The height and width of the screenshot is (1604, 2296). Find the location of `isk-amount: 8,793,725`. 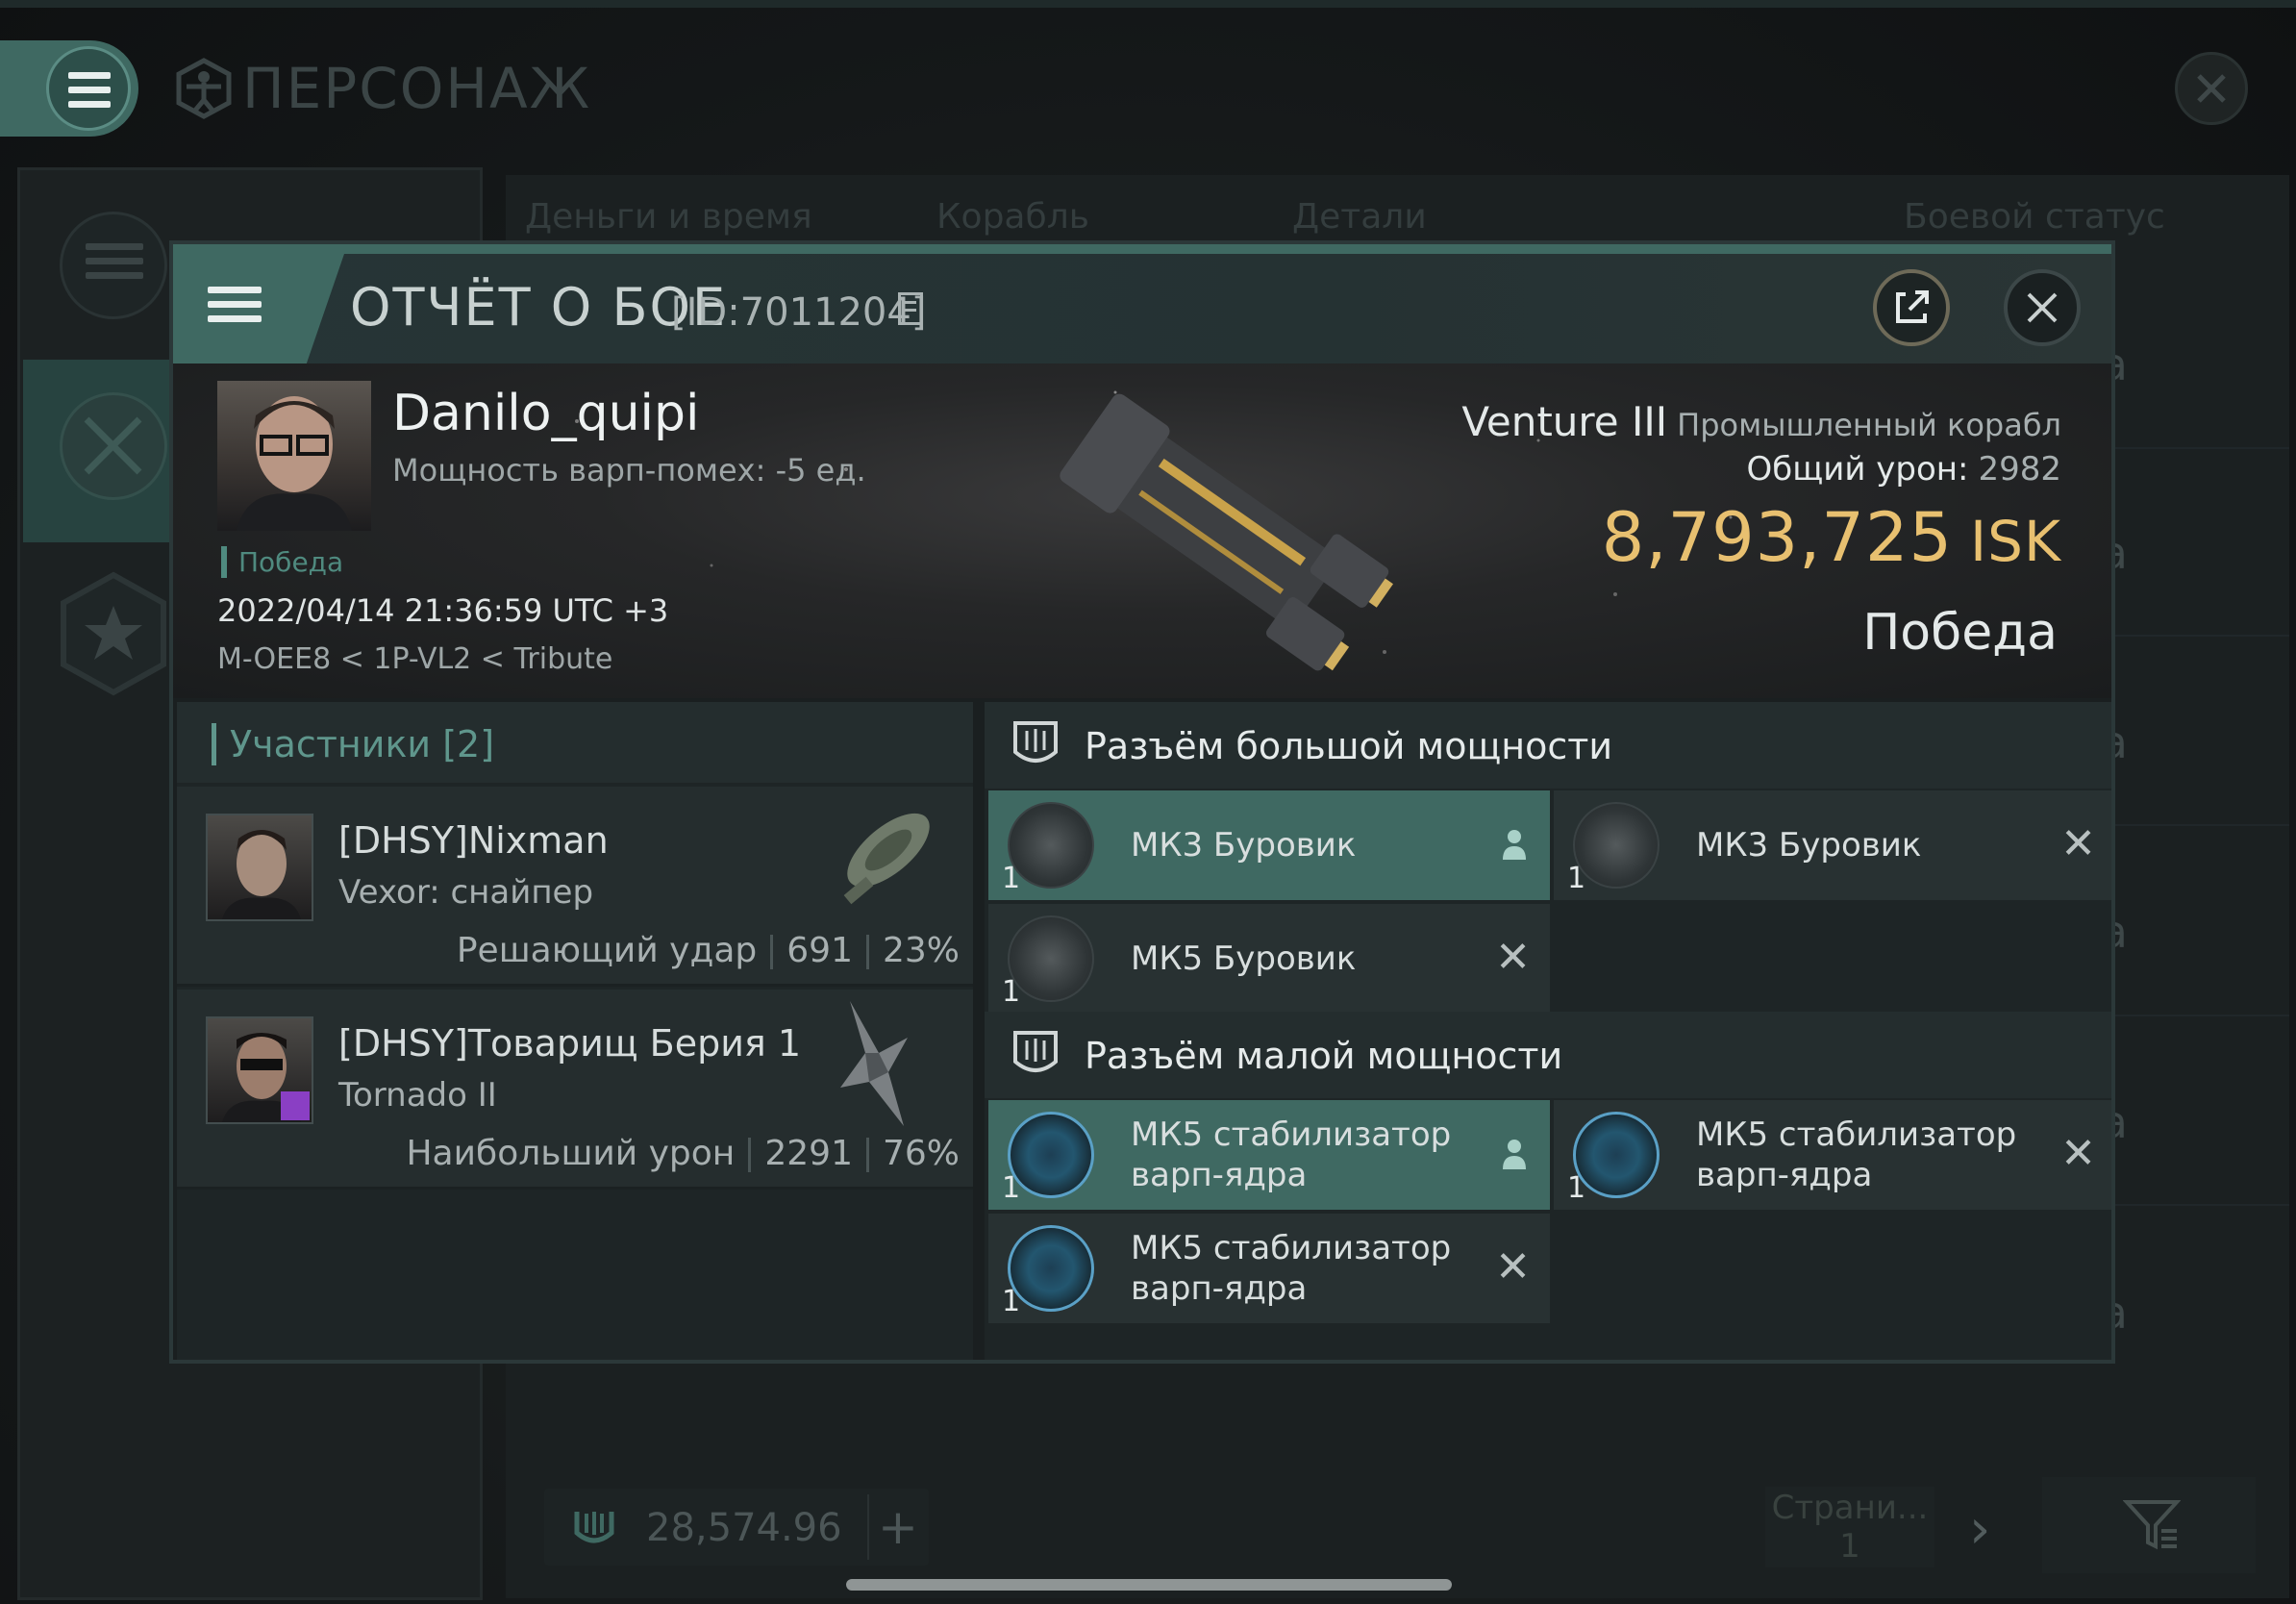

isk-amount: 8,793,725 is located at coordinates (1777, 537).